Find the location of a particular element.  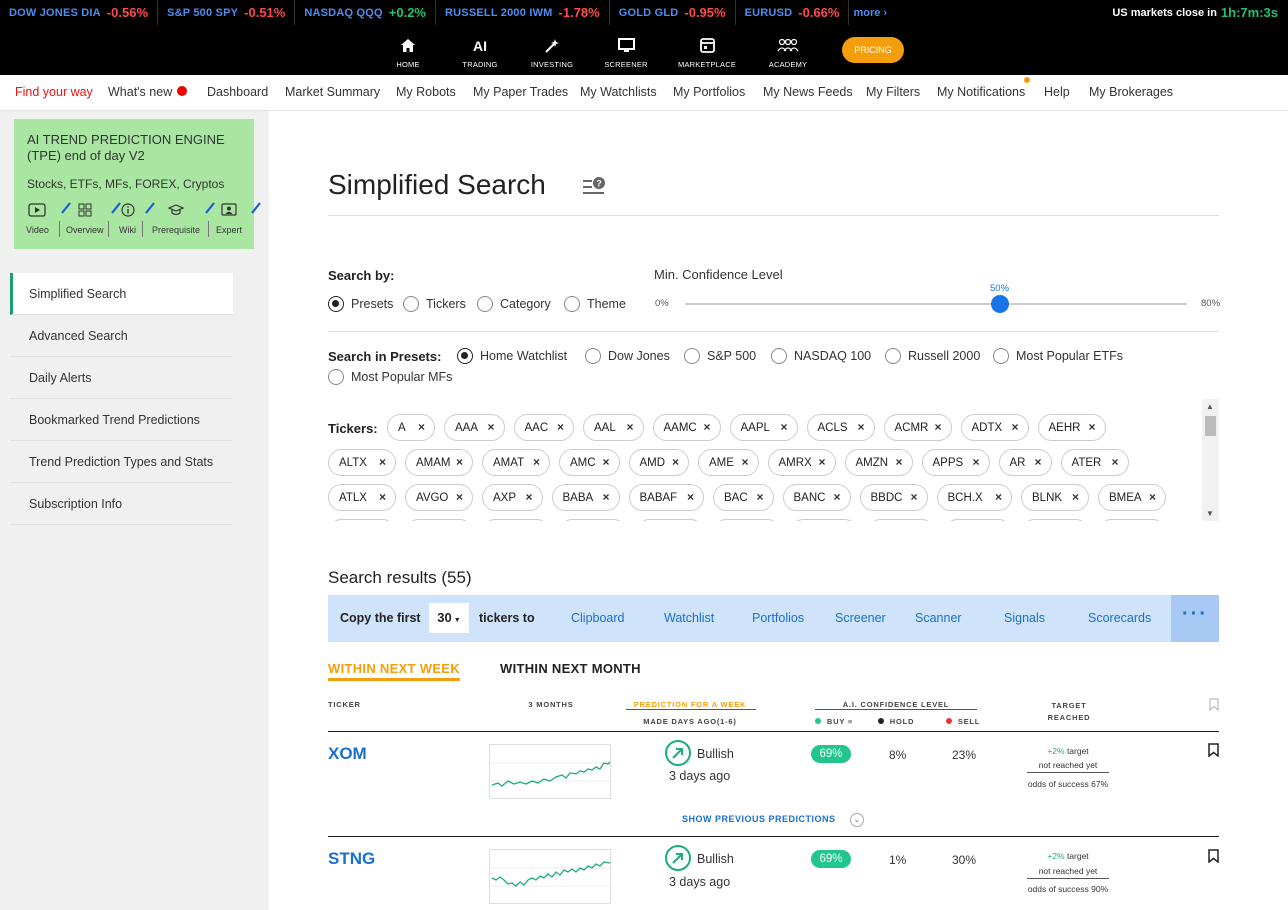

copy-to-signals: Signals is located at coordinates (1024, 618).